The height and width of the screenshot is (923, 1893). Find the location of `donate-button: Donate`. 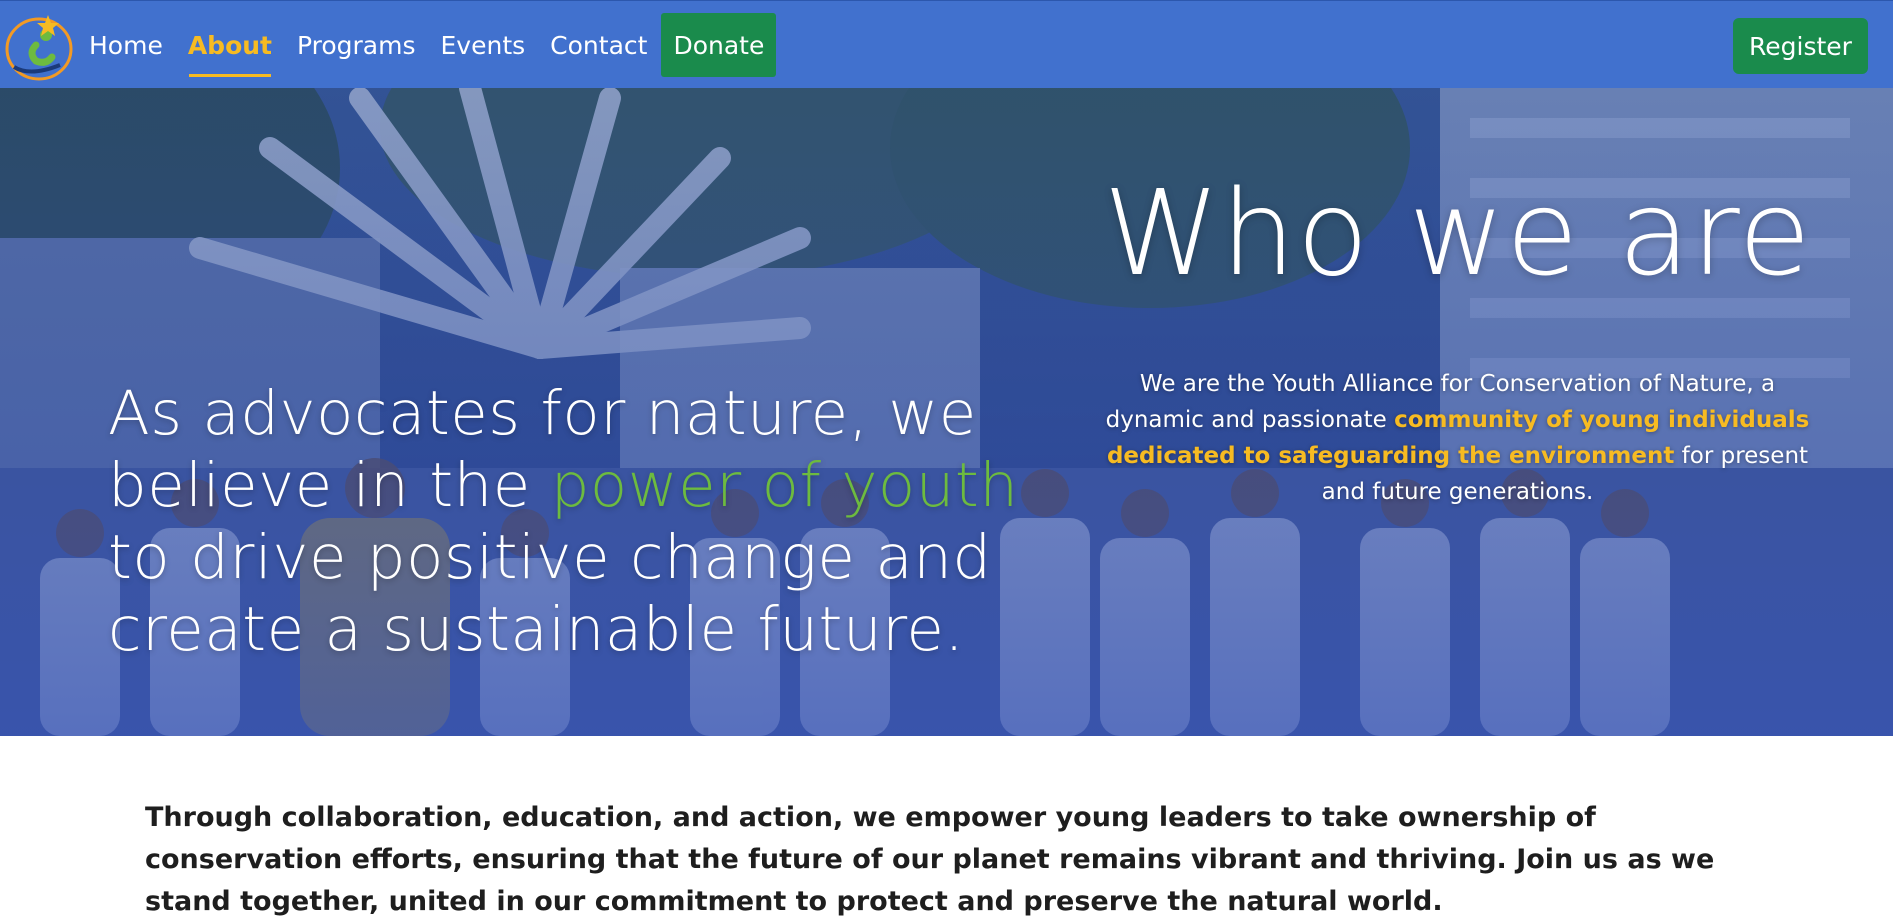

donate-button: Donate is located at coordinates (719, 45).